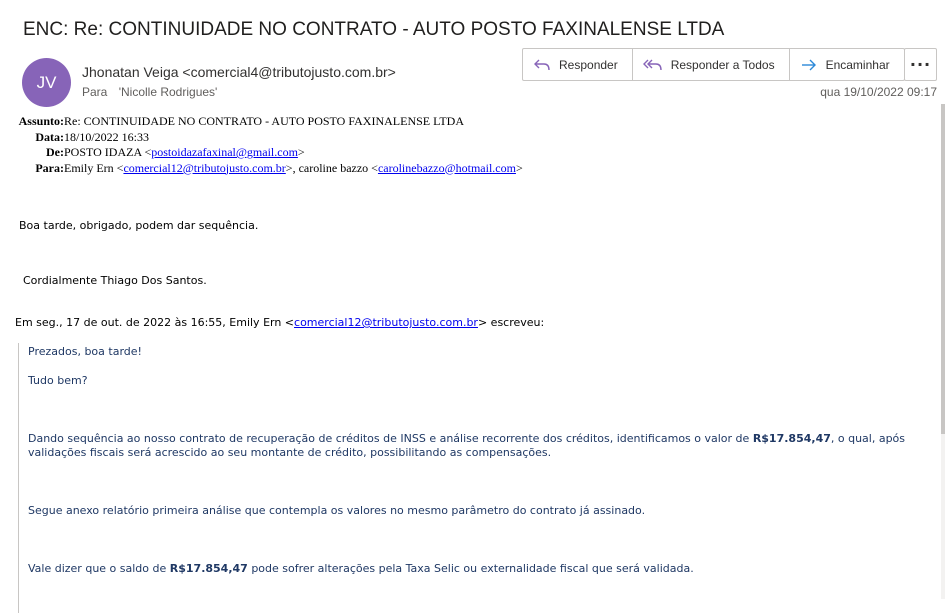 The image size is (945, 613). I want to click on reply-all-label: Responder a Todos, so click(722, 64).